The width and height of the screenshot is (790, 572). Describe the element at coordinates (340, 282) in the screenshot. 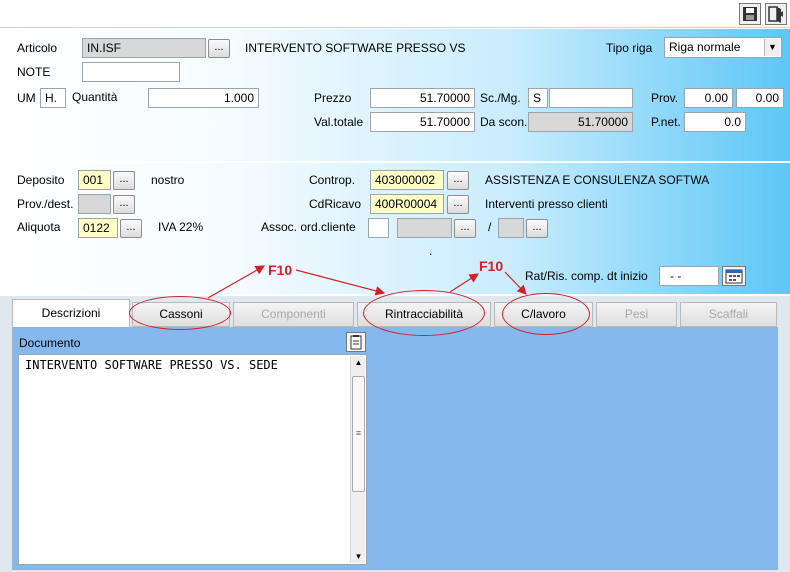

I see `arrow-f10-to-rintracciabilita` at that location.